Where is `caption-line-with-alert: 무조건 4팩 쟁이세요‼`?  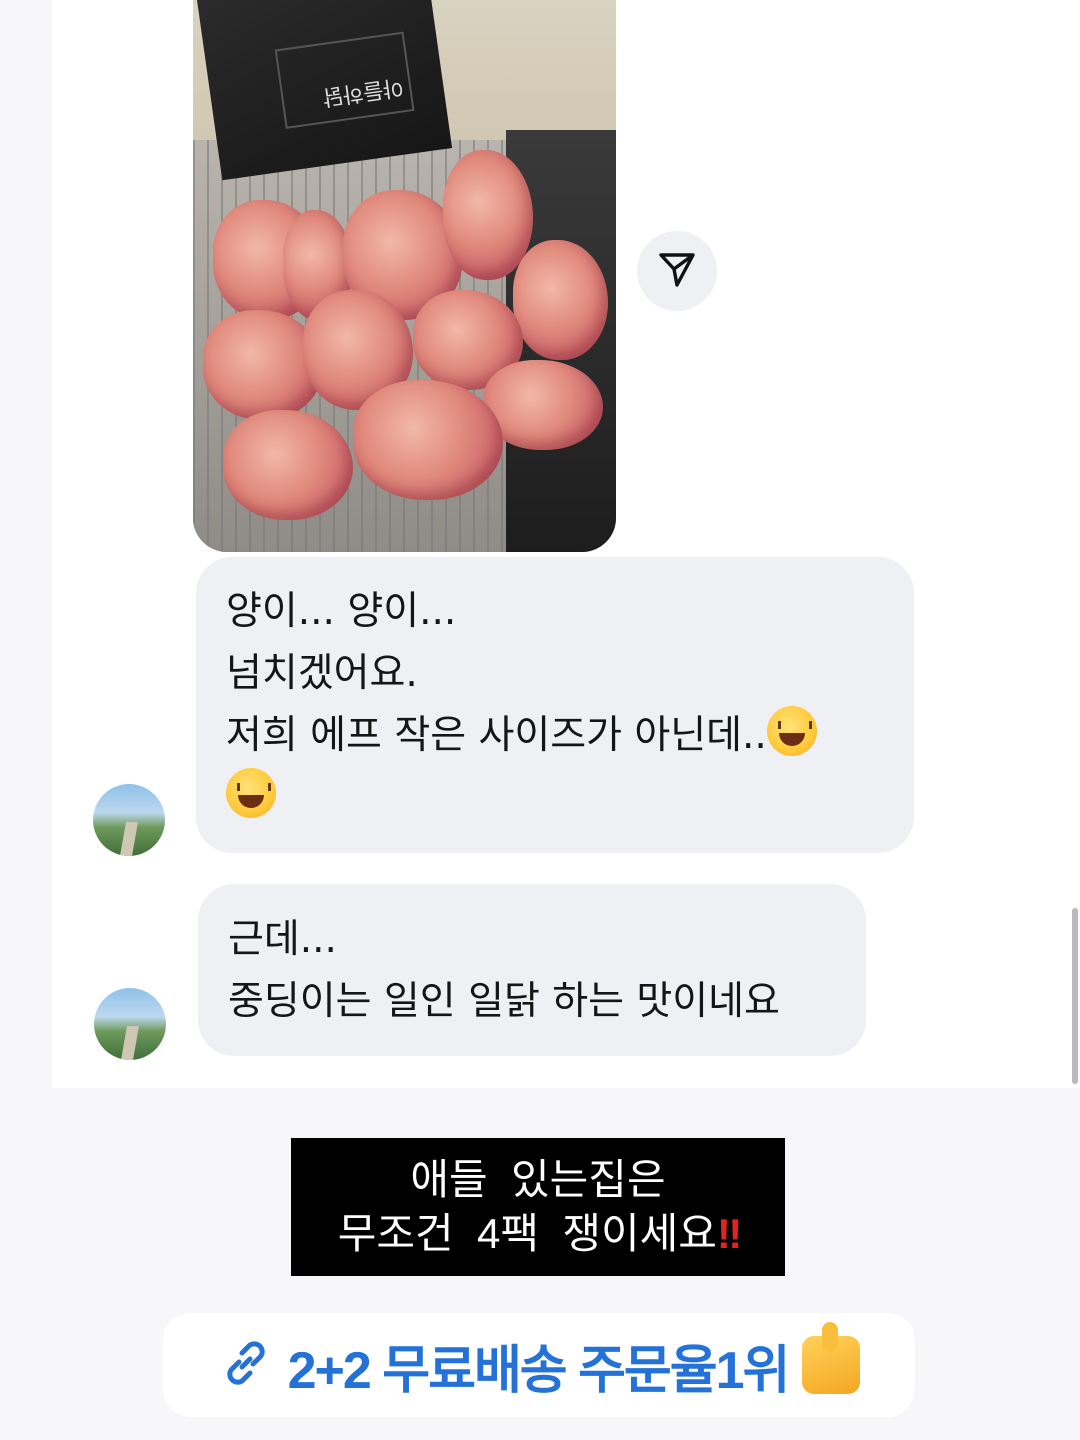 caption-line-with-alert: 무조건 4팩 쟁이세요‼ is located at coordinates (540, 1234).